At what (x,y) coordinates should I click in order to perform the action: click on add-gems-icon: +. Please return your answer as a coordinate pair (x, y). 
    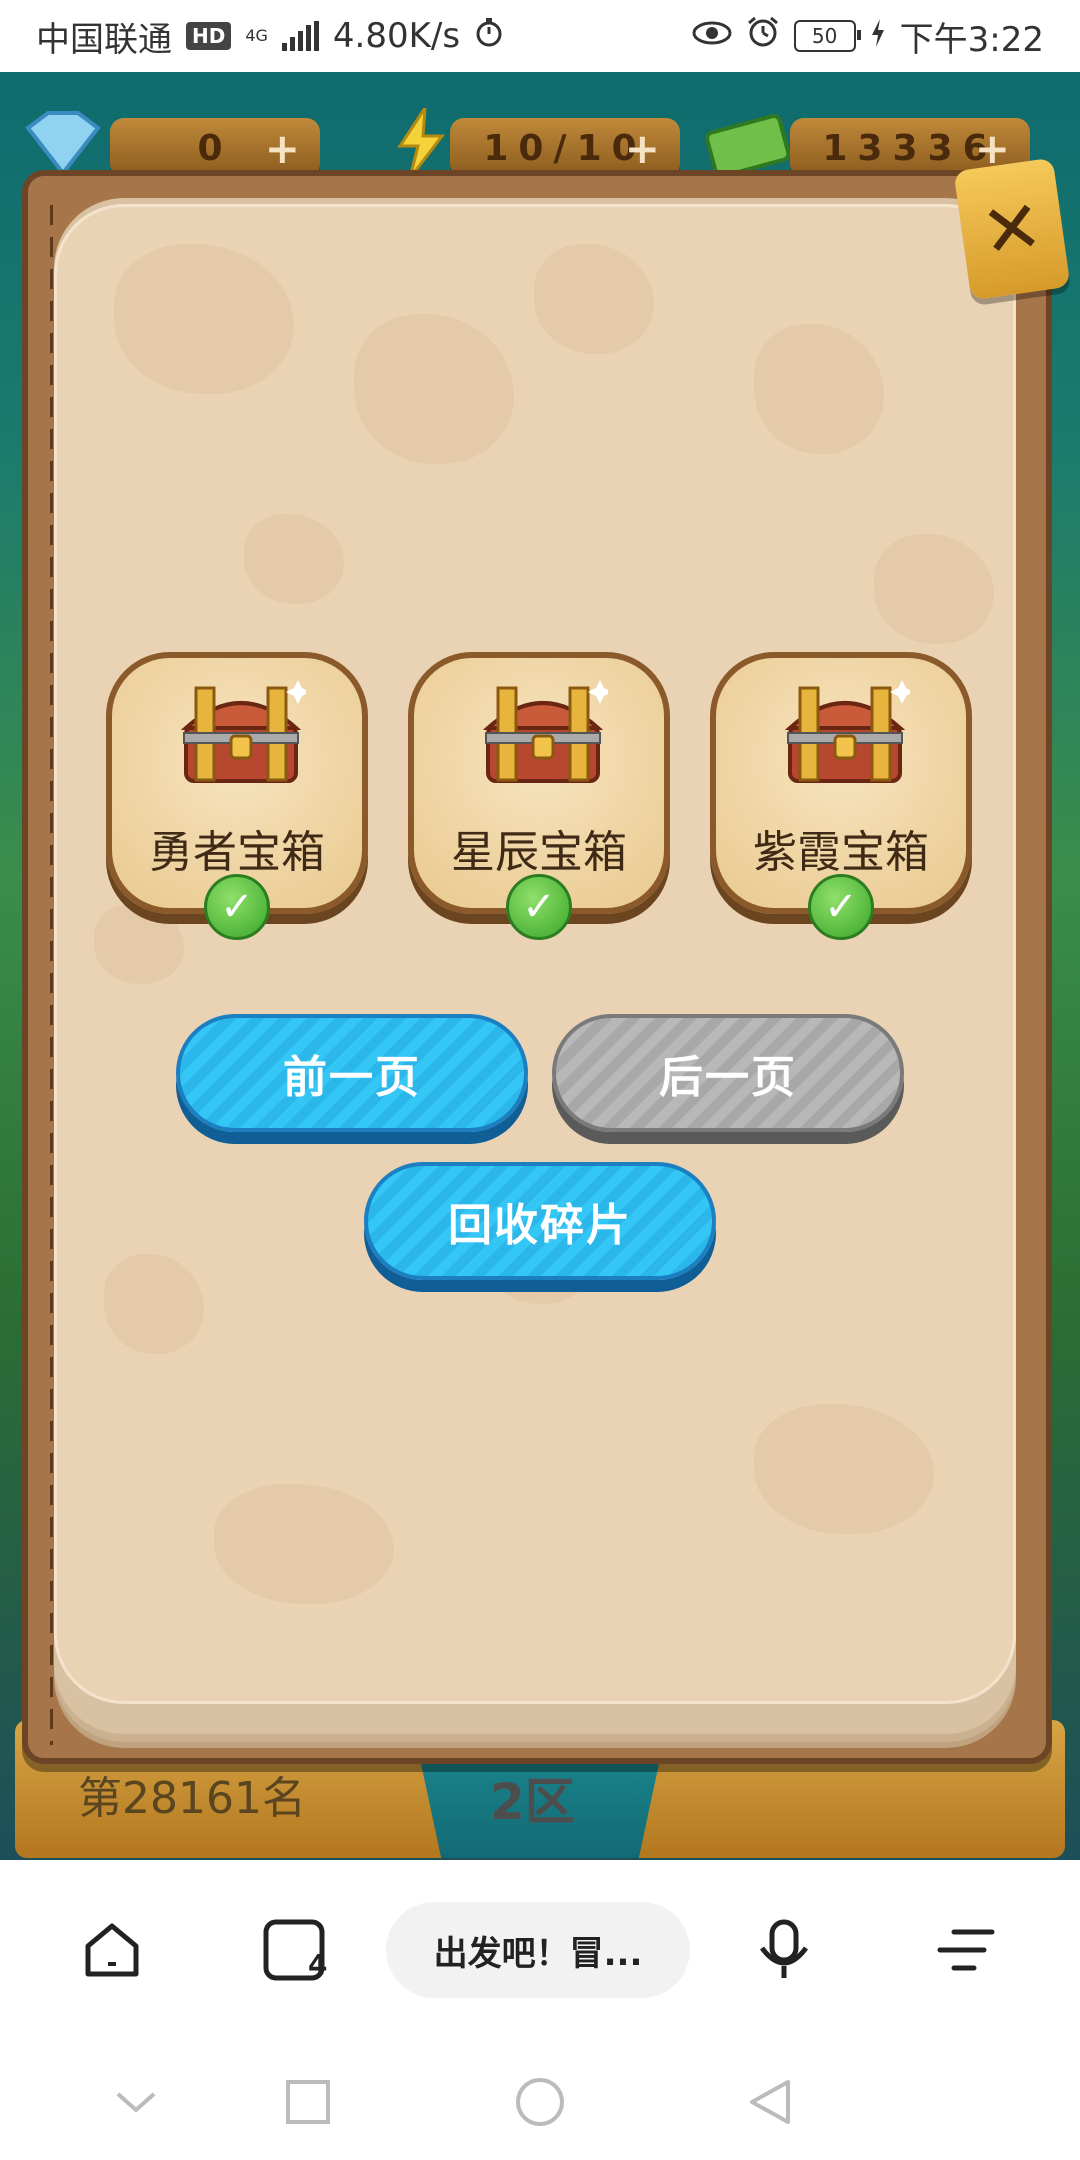
    Looking at the image, I should click on (287, 148).